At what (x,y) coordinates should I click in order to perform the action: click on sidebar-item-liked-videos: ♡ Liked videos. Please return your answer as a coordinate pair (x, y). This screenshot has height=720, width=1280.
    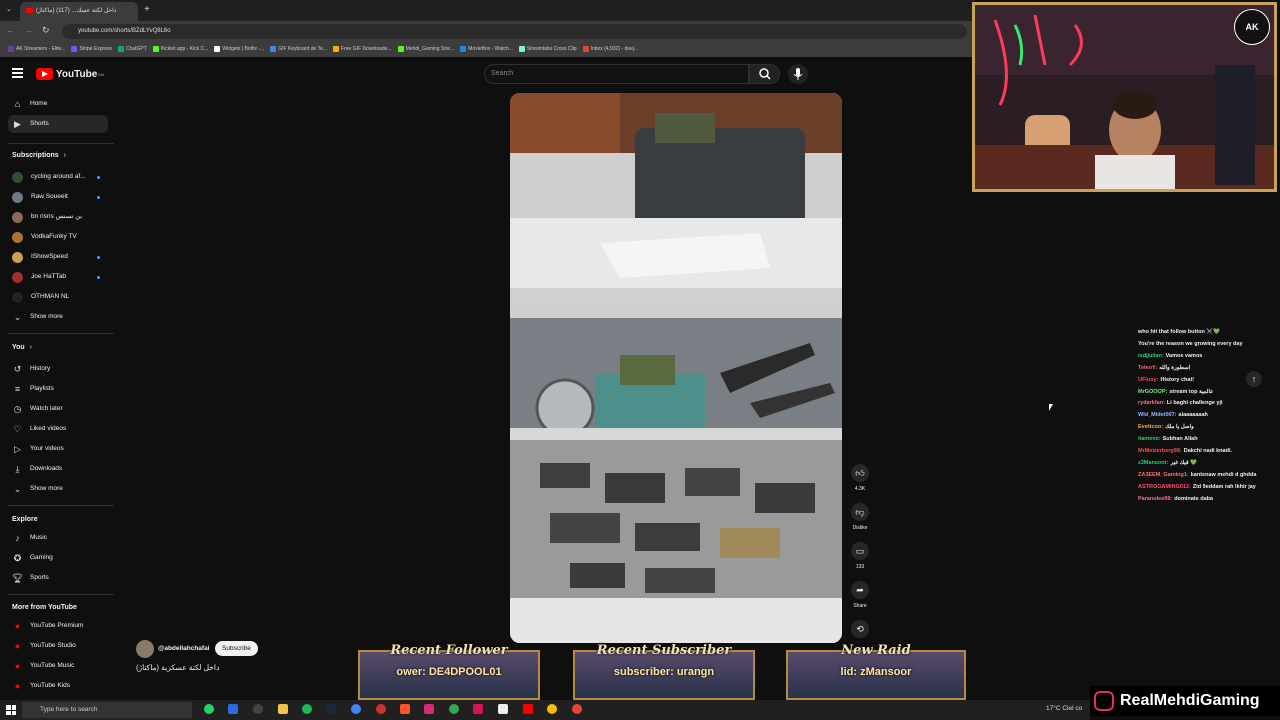
    Looking at the image, I should click on (58, 429).